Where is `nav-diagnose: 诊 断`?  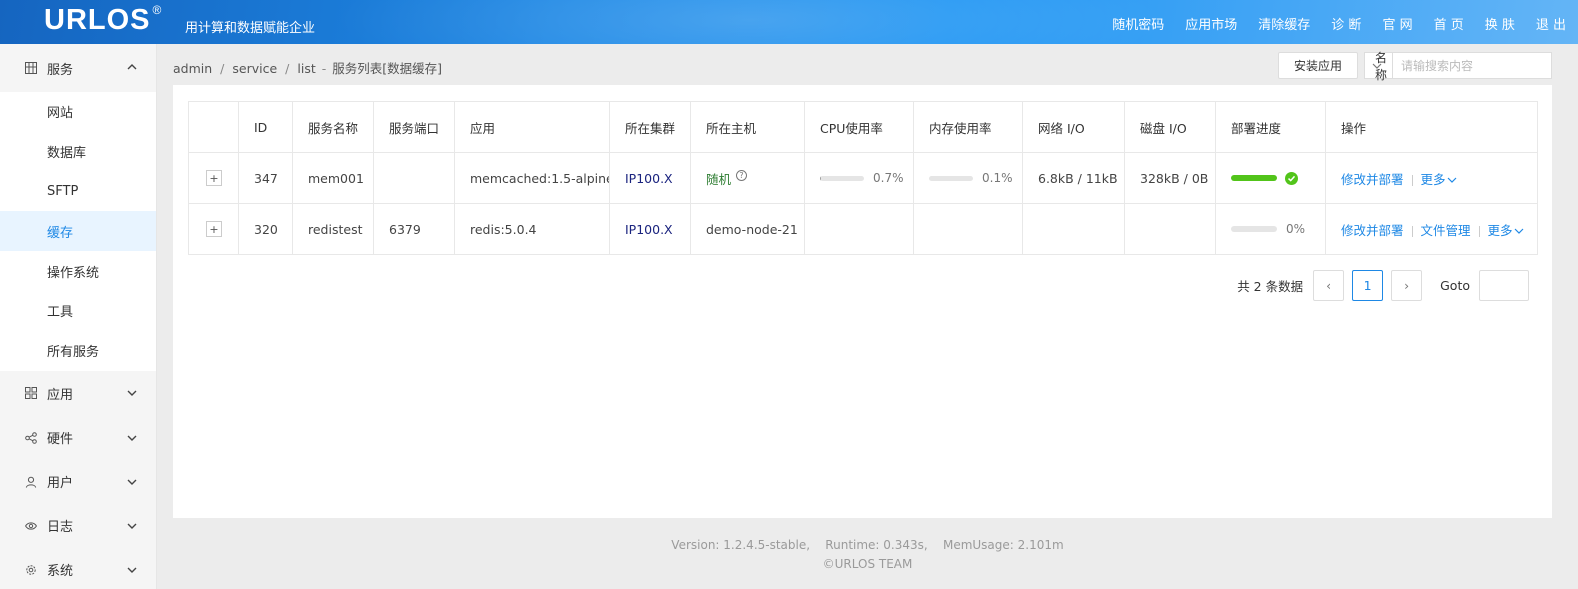 nav-diagnose: 诊 断 is located at coordinates (1346, 23).